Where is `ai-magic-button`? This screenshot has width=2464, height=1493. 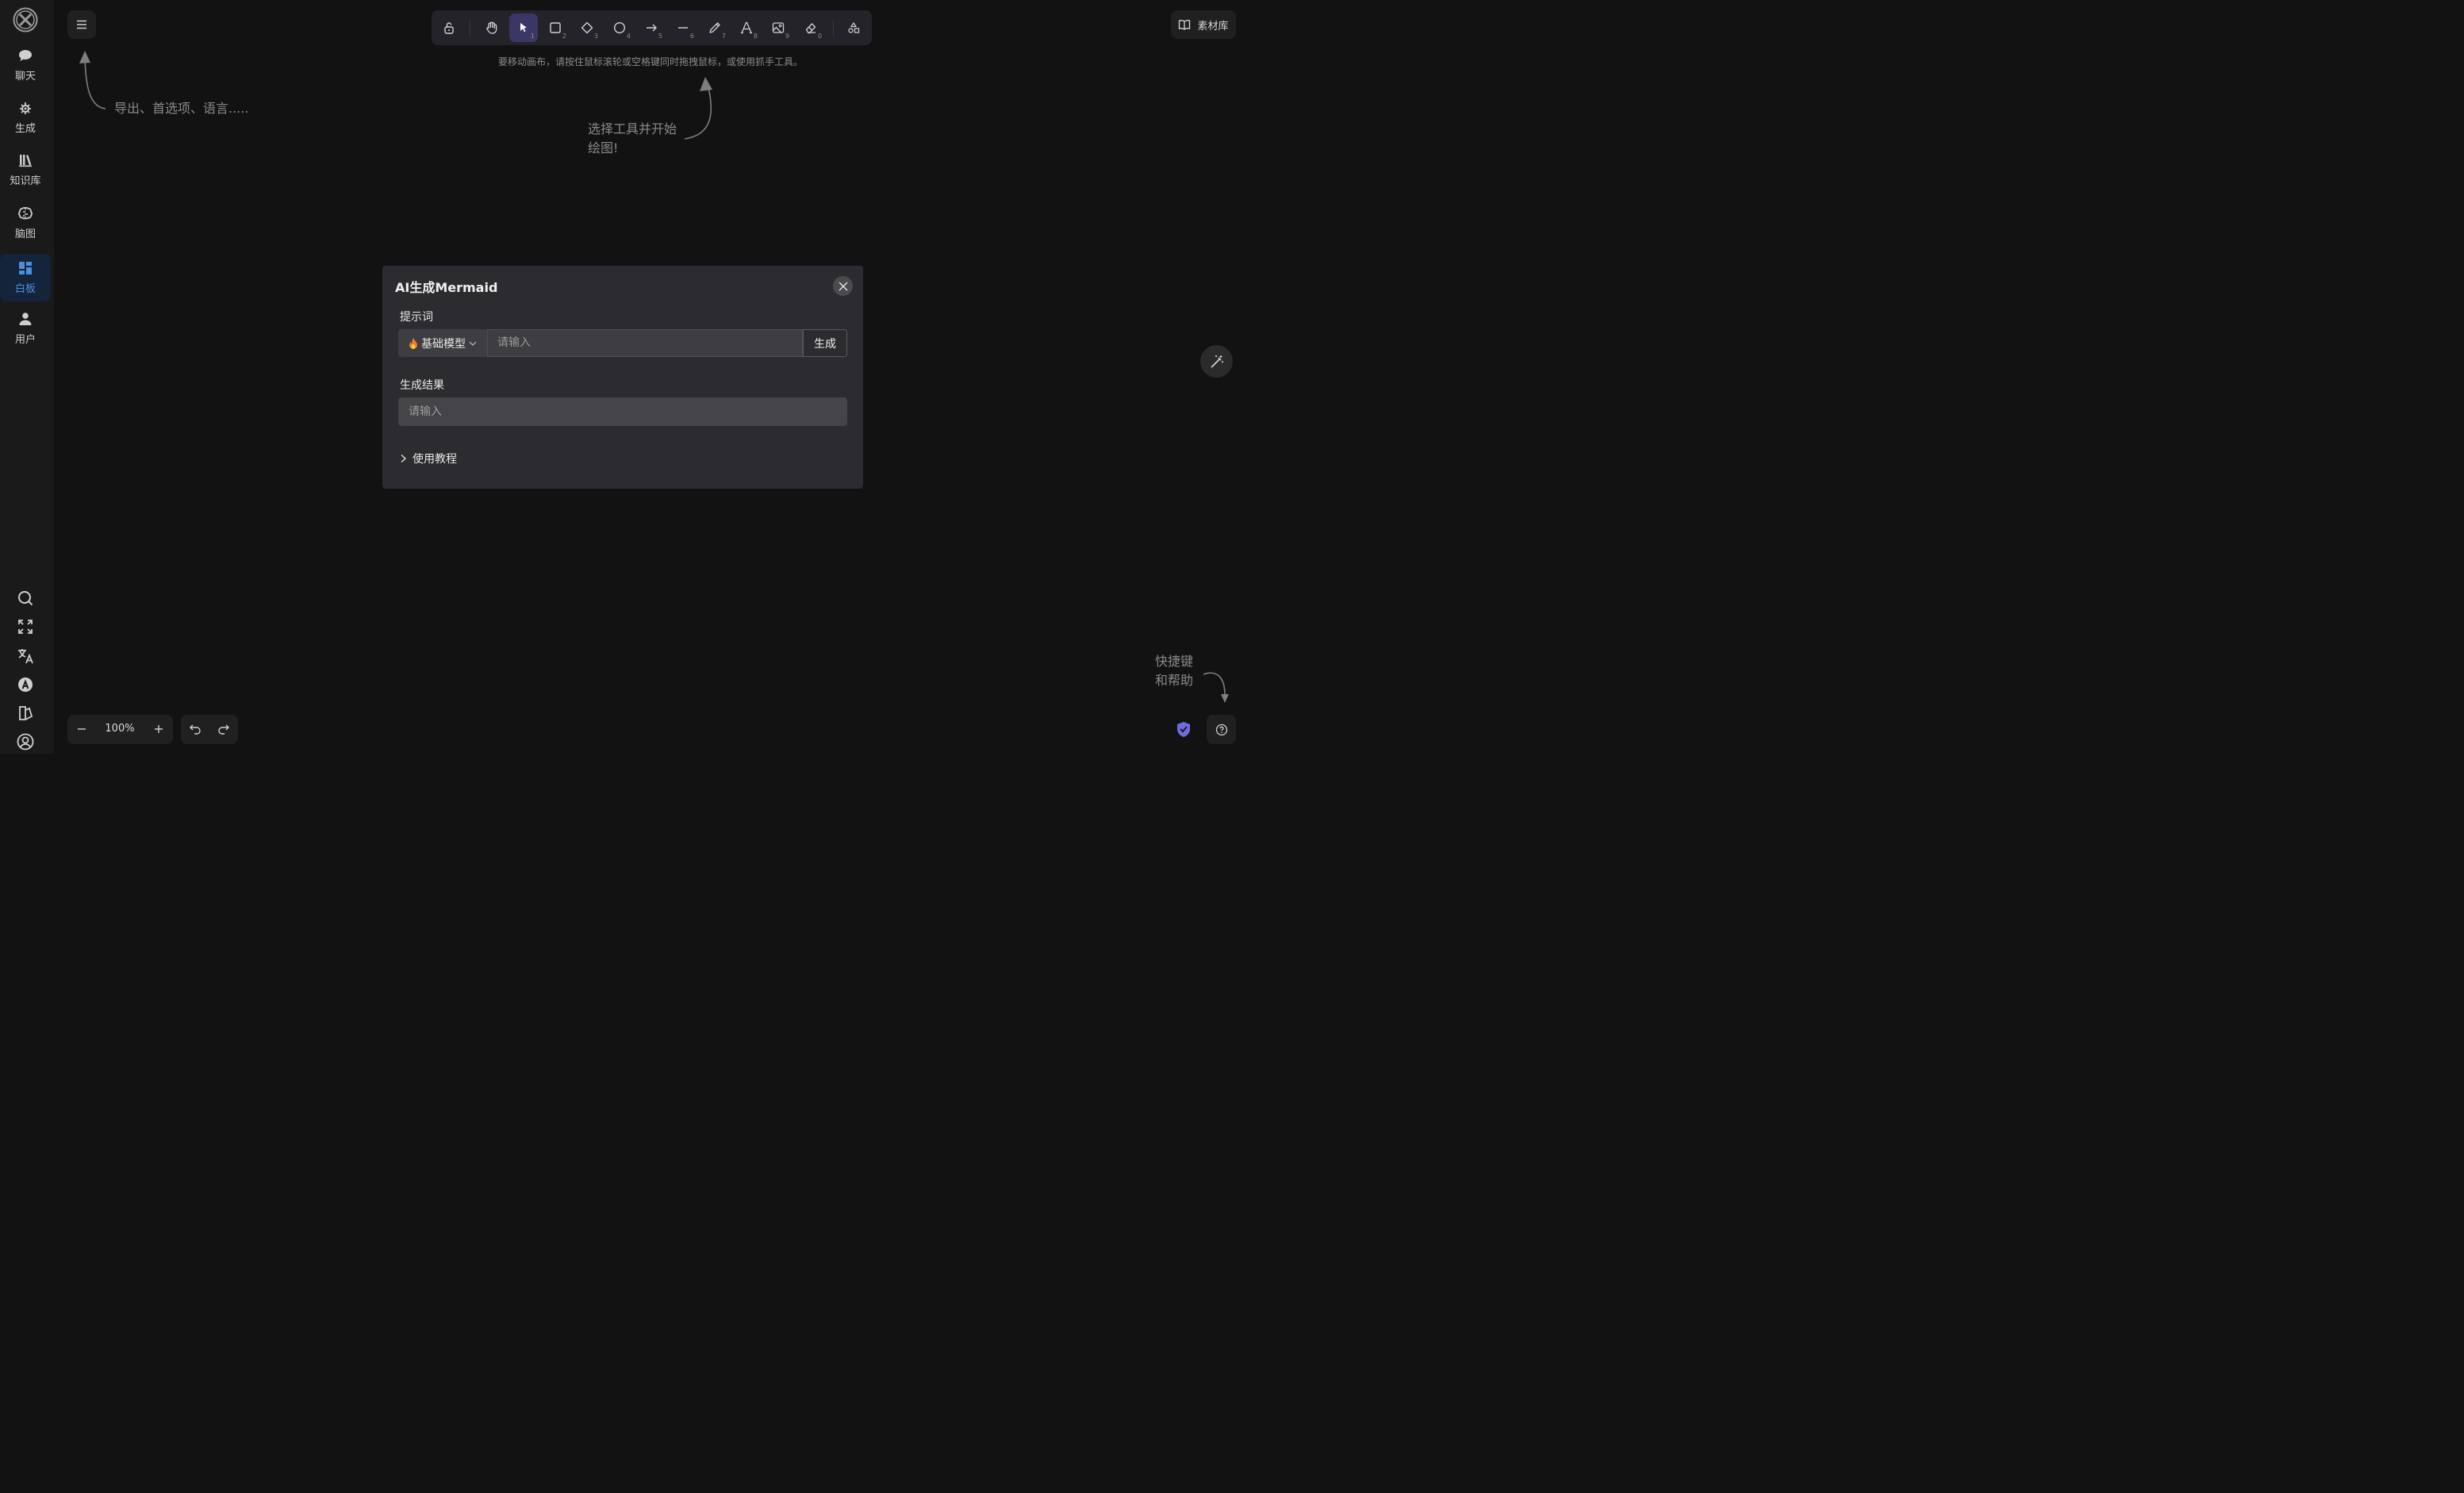
ai-magic-button is located at coordinates (1216, 362).